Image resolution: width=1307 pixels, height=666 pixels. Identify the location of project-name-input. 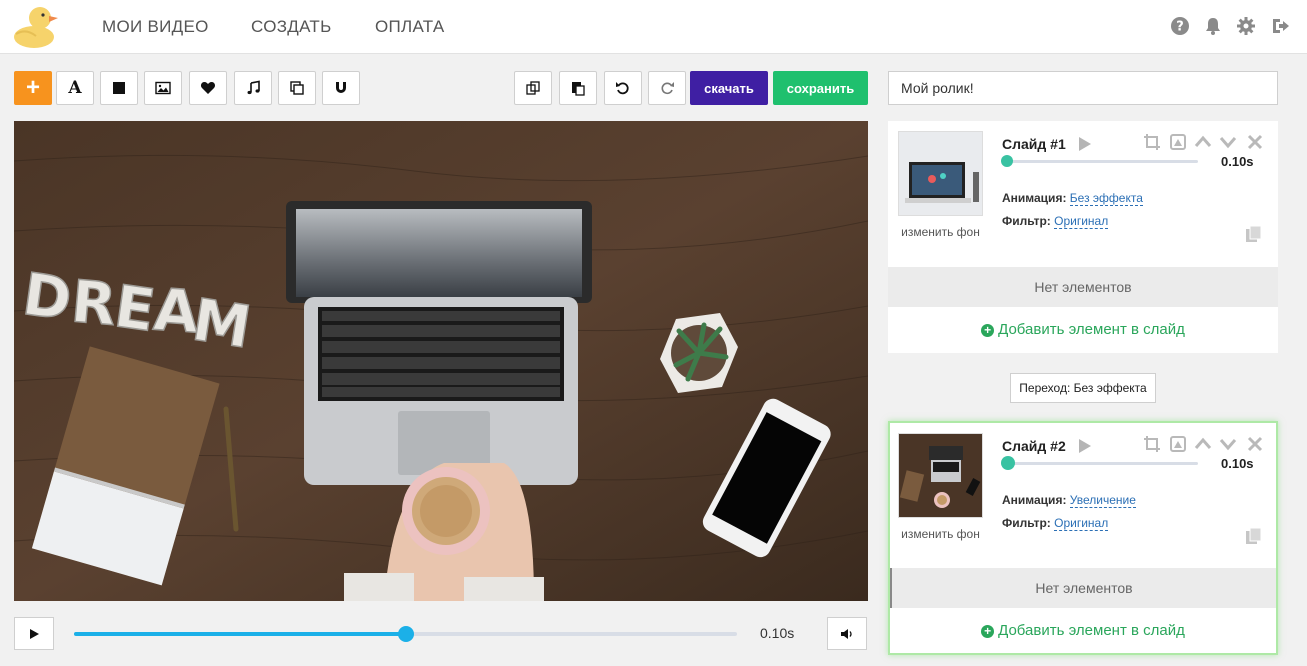
(1083, 88).